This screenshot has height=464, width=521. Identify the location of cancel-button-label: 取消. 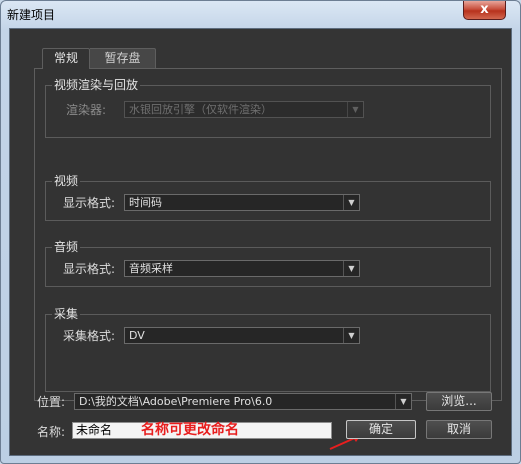
(458, 429).